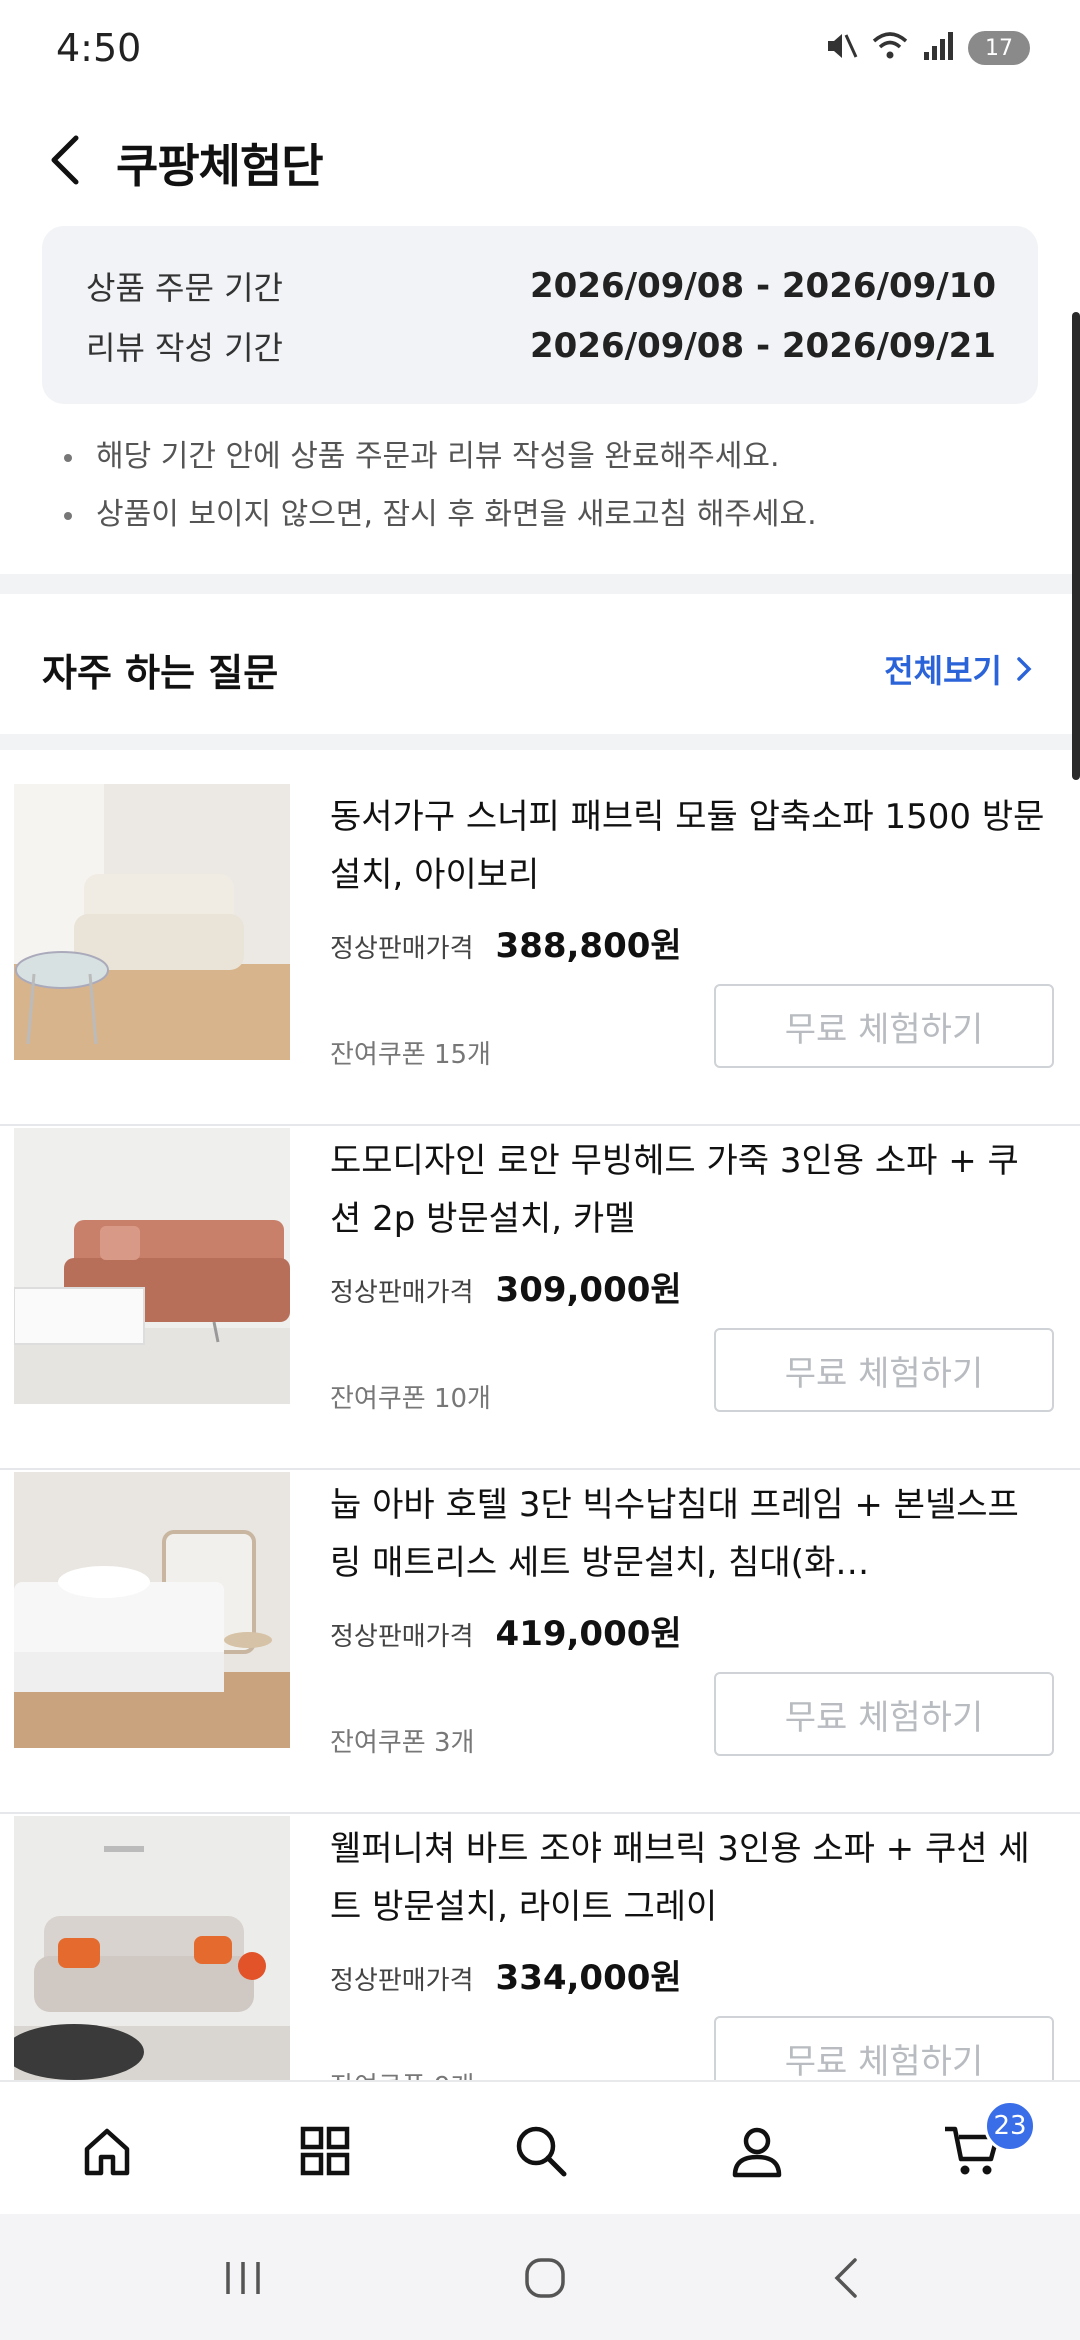 This screenshot has width=1080, height=2340. I want to click on notice-item: 상품이 보이지 않으면, 잠시 후 화면을 새로고침 해주세요., so click(550, 519).